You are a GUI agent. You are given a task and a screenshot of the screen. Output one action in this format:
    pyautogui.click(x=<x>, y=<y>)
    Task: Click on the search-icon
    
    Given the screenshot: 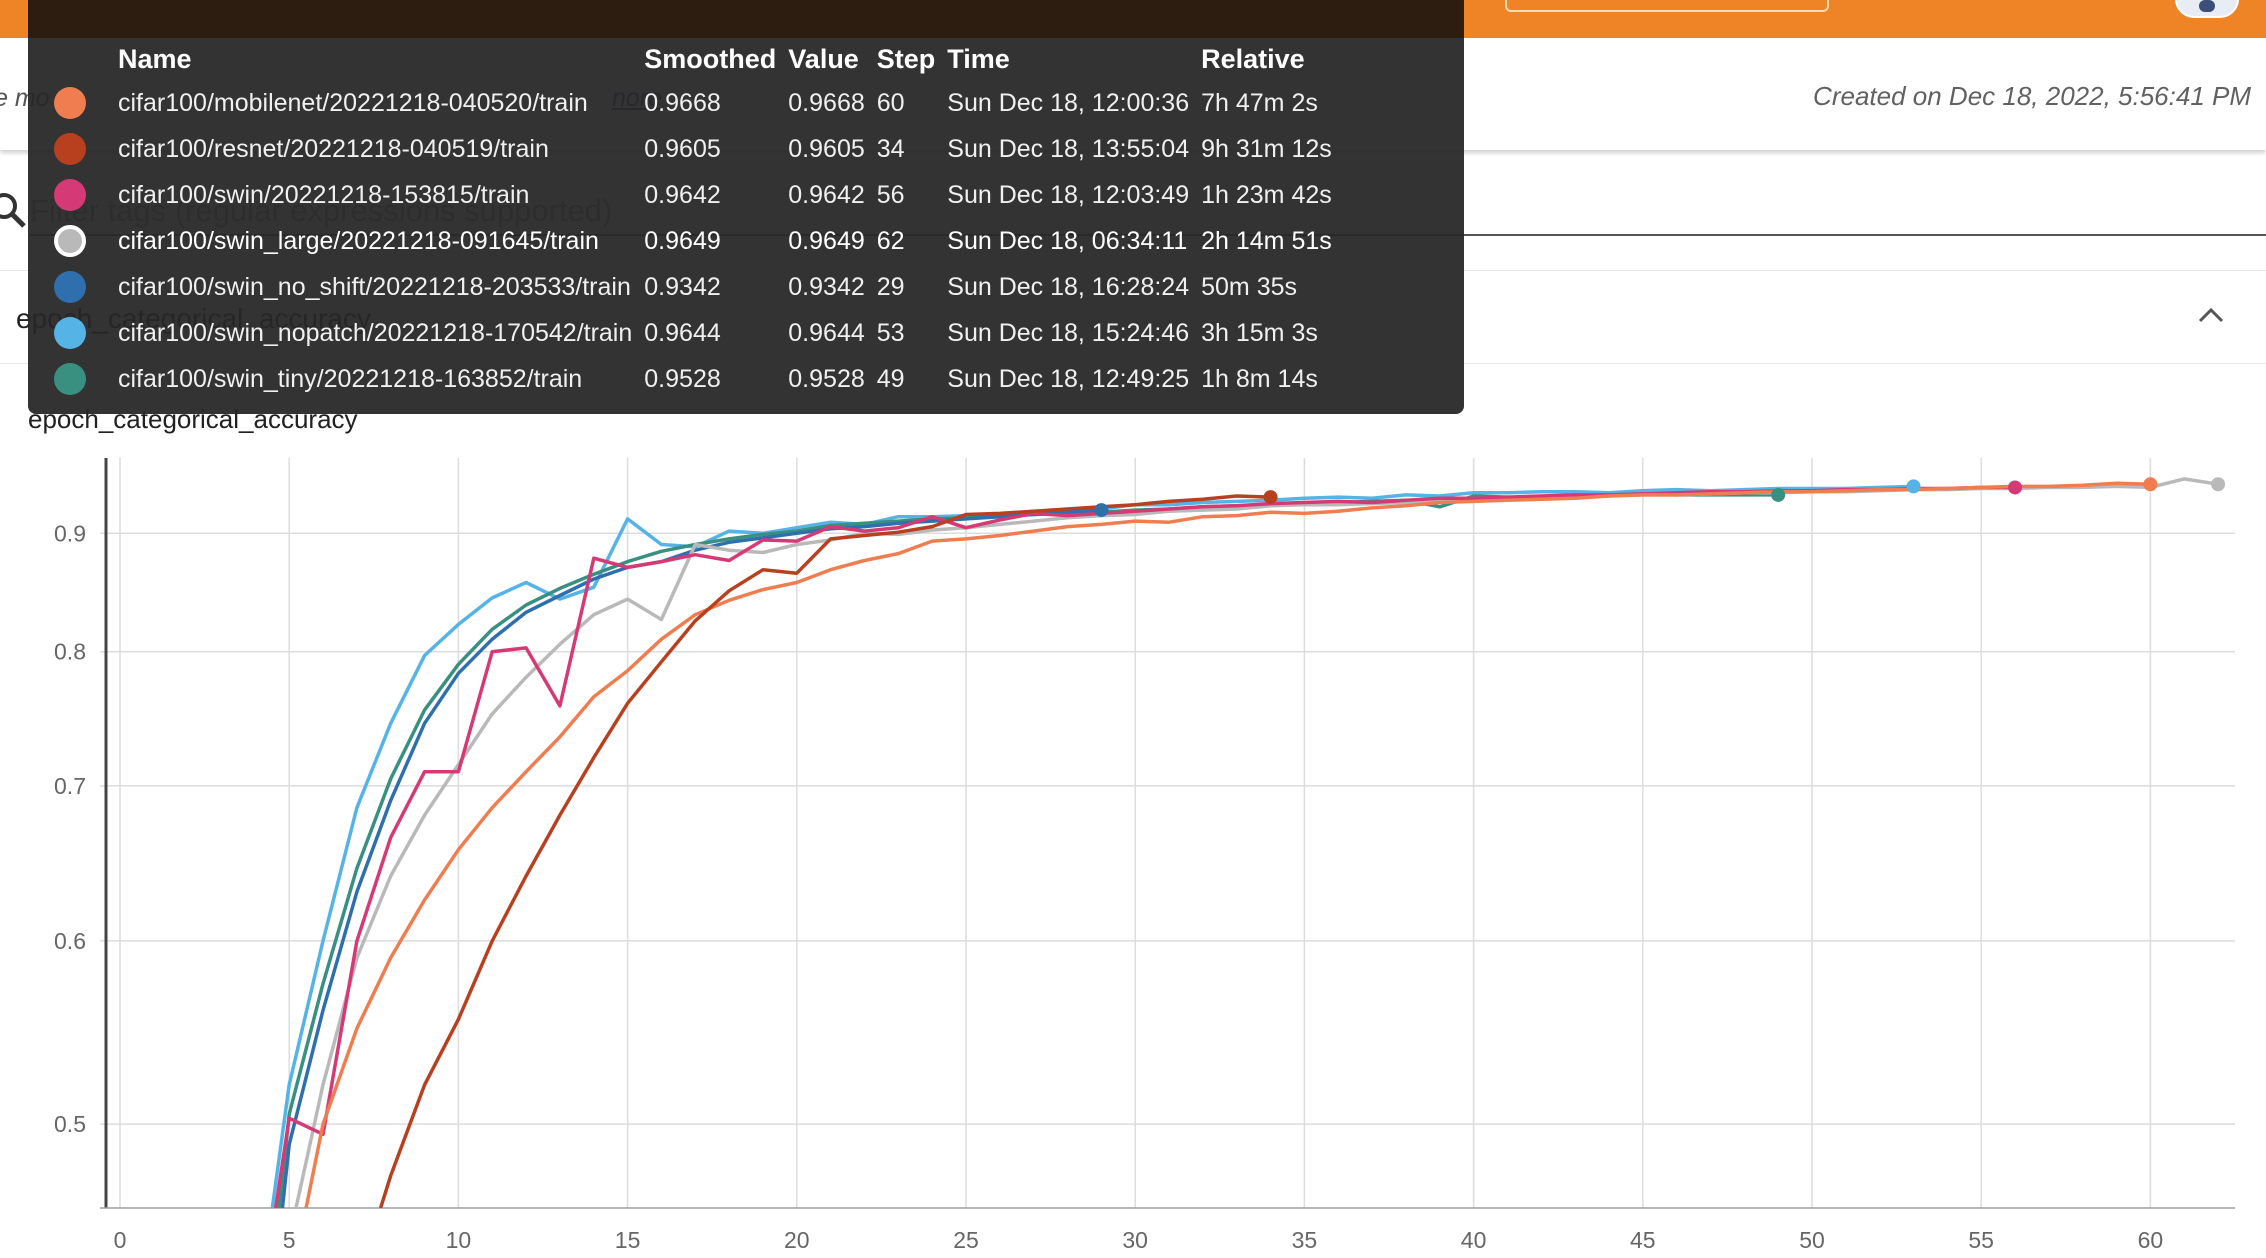 What is the action you would take?
    pyautogui.click(x=13, y=210)
    